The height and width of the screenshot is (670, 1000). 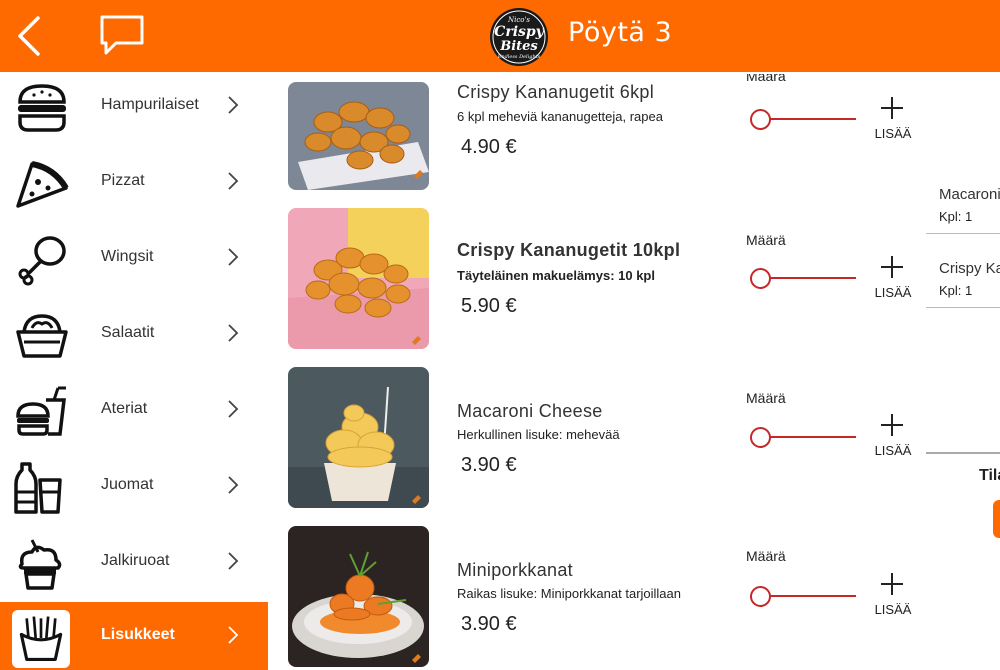 I want to click on pizza-slice-icon, so click(x=42, y=184).